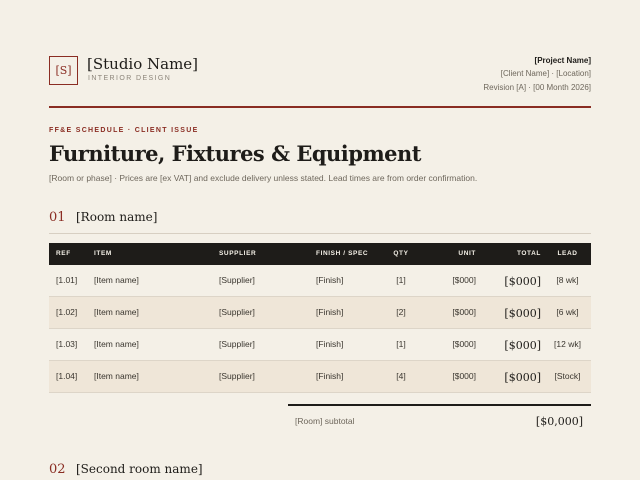 The height and width of the screenshot is (480, 640). I want to click on column-header-item: ITEM, so click(103, 253).